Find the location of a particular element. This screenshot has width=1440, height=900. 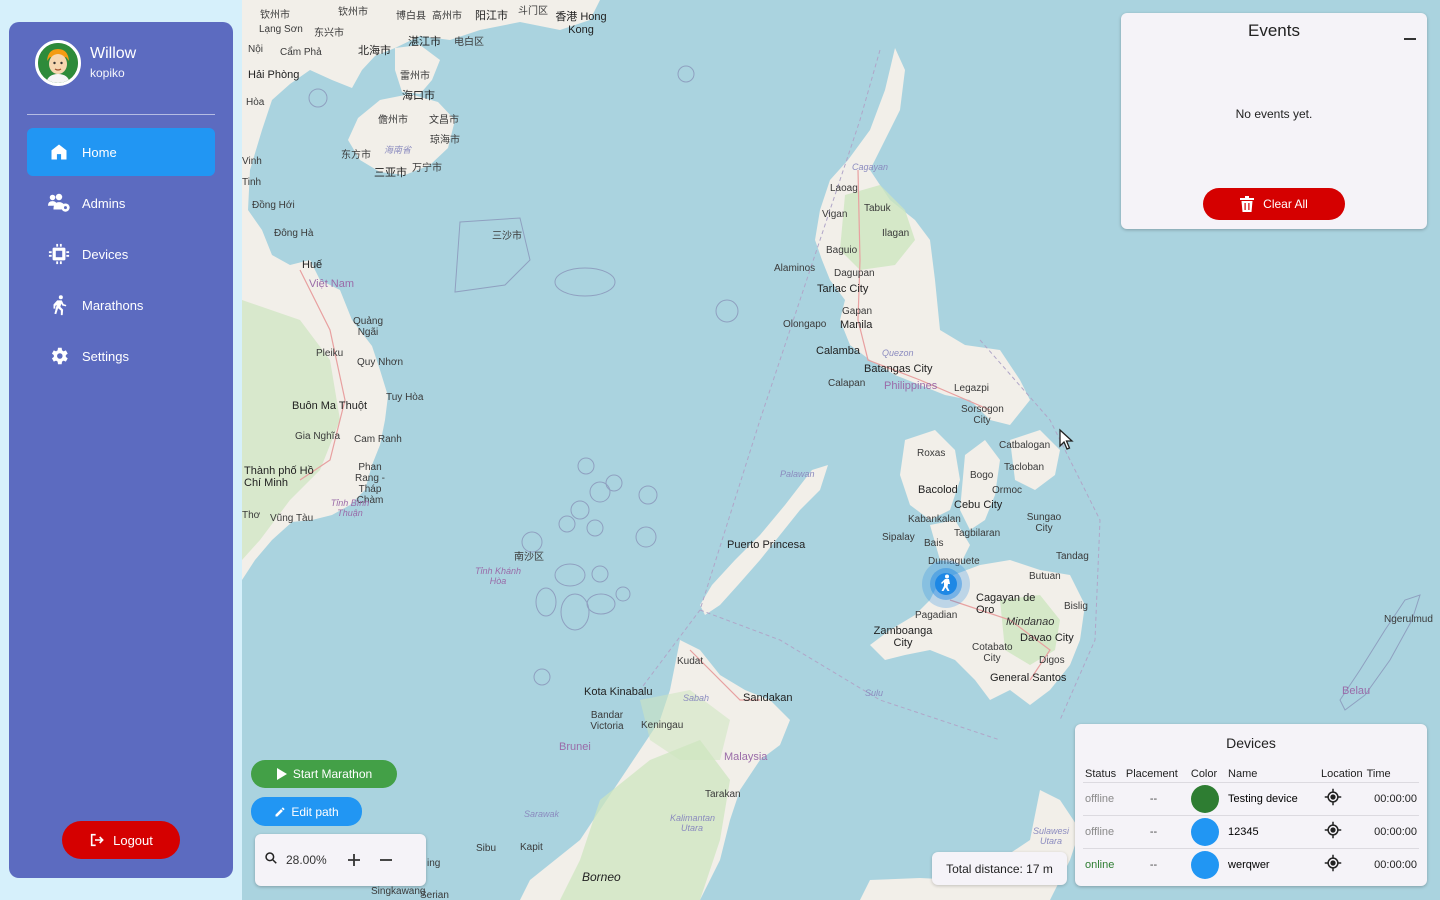

map-label: Nội is located at coordinates (256, 49).